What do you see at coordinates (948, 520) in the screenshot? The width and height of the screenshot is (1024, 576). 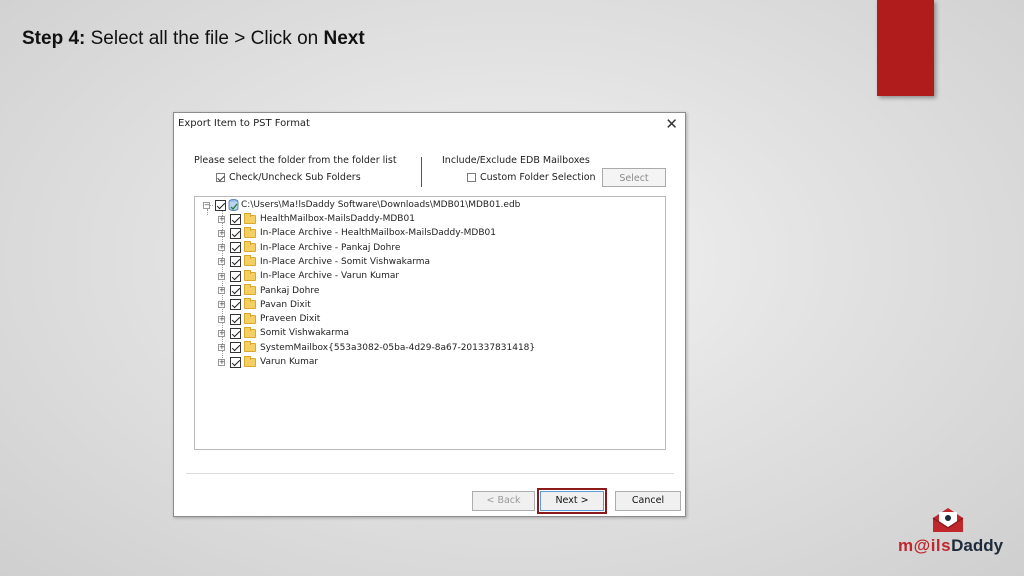 I see `envelope-logo-icon` at bounding box center [948, 520].